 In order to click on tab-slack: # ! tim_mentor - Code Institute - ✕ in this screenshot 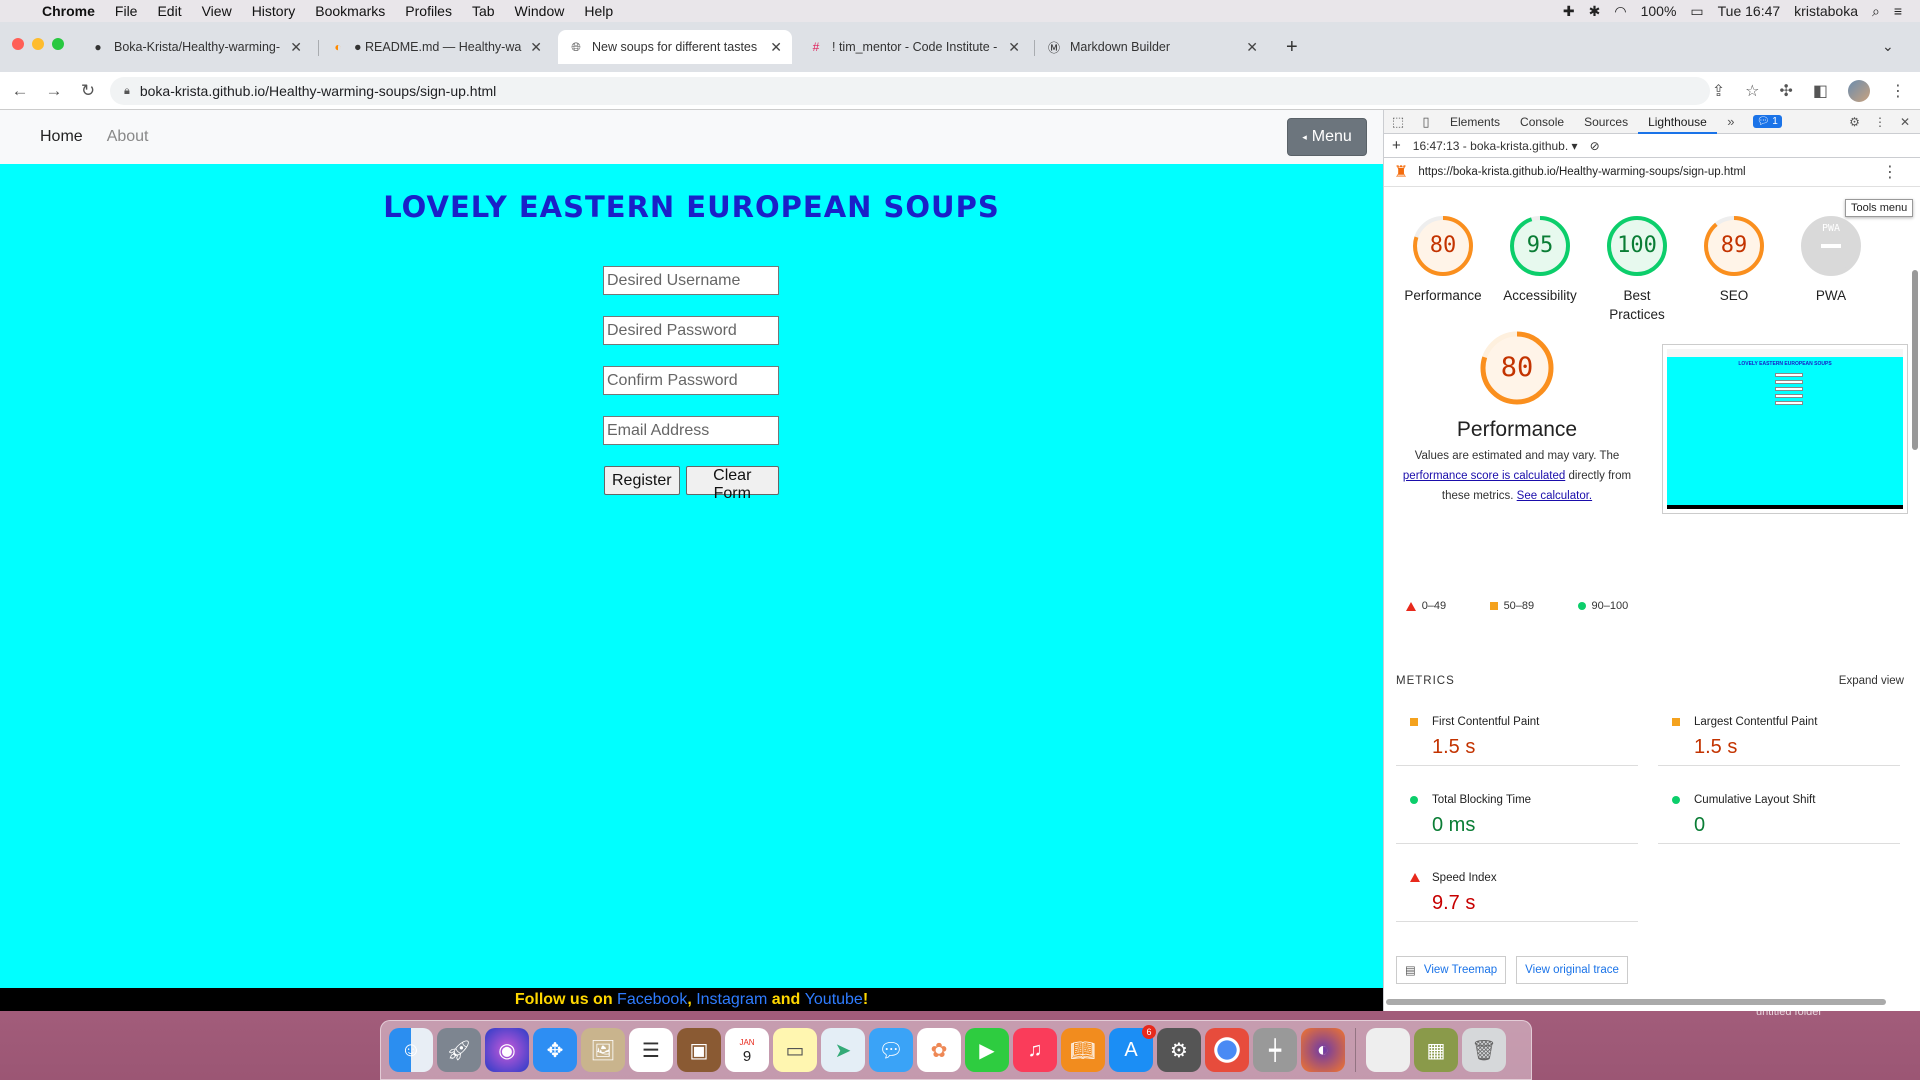, I will do `click(914, 47)`.